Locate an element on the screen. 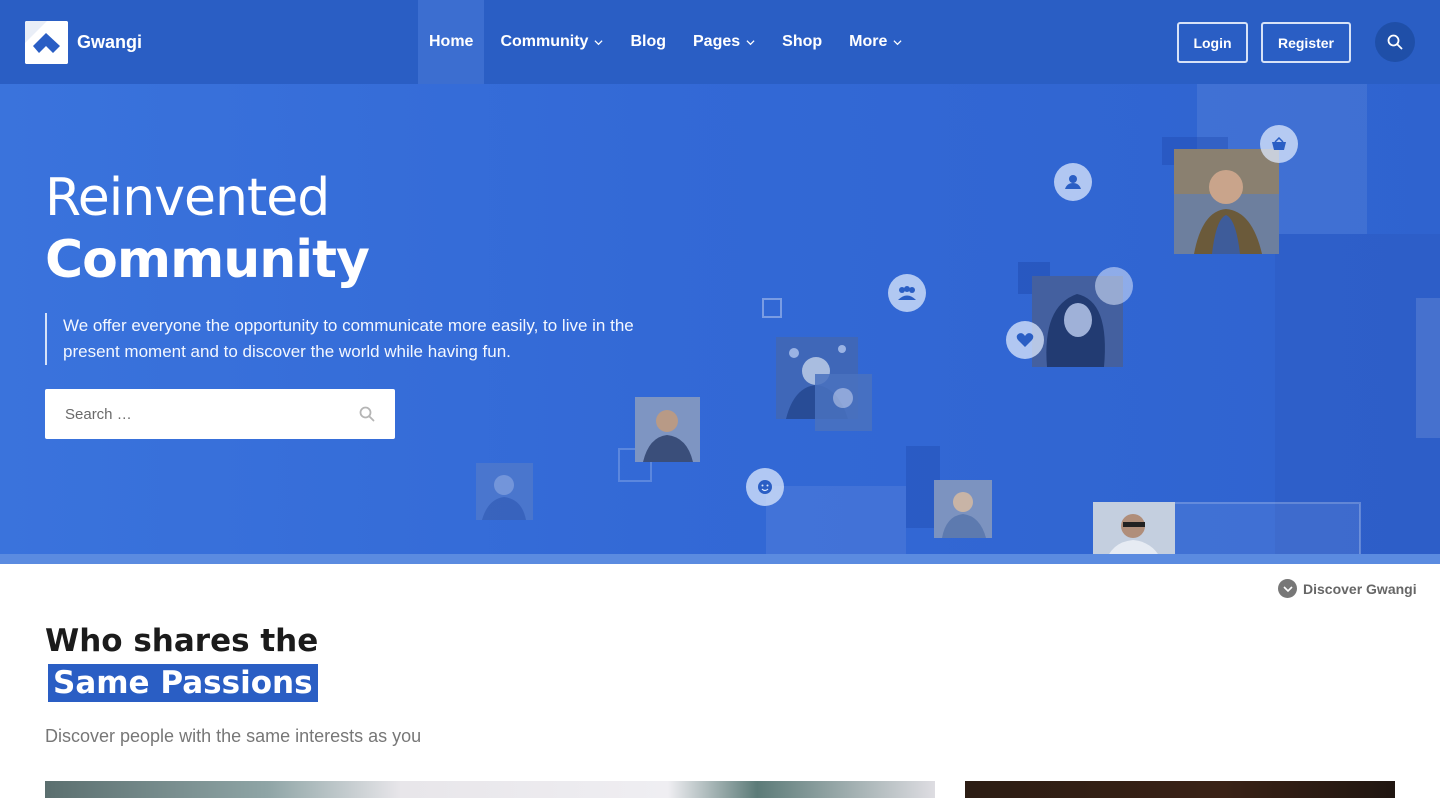 The image size is (1440, 798). hero-title-line1: Reinvented is located at coordinates (187, 198).